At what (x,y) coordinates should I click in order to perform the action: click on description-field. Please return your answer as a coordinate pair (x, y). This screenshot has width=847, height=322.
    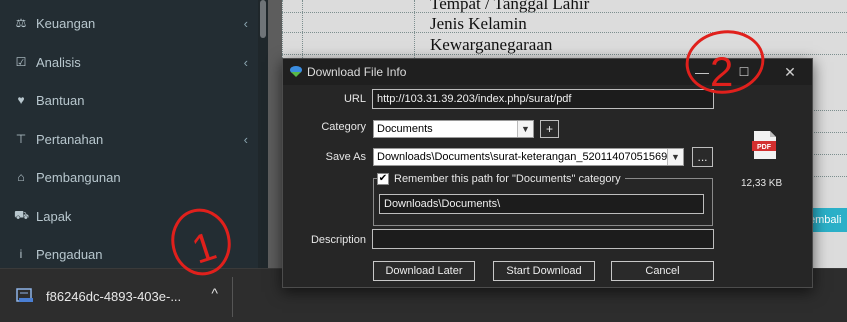
    Looking at the image, I should click on (543, 239).